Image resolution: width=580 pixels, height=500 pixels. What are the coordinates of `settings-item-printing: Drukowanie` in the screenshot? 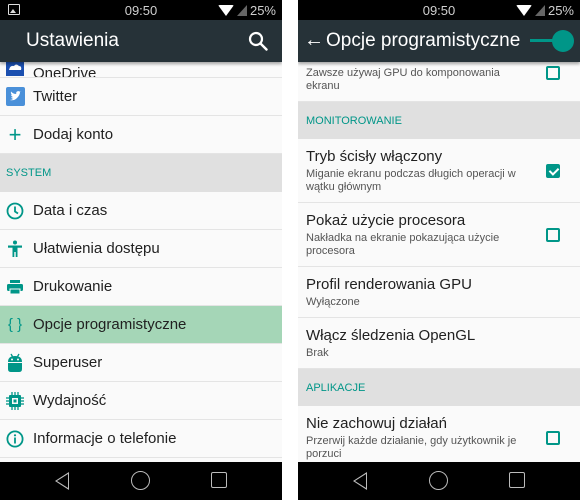 It's located at (141, 287).